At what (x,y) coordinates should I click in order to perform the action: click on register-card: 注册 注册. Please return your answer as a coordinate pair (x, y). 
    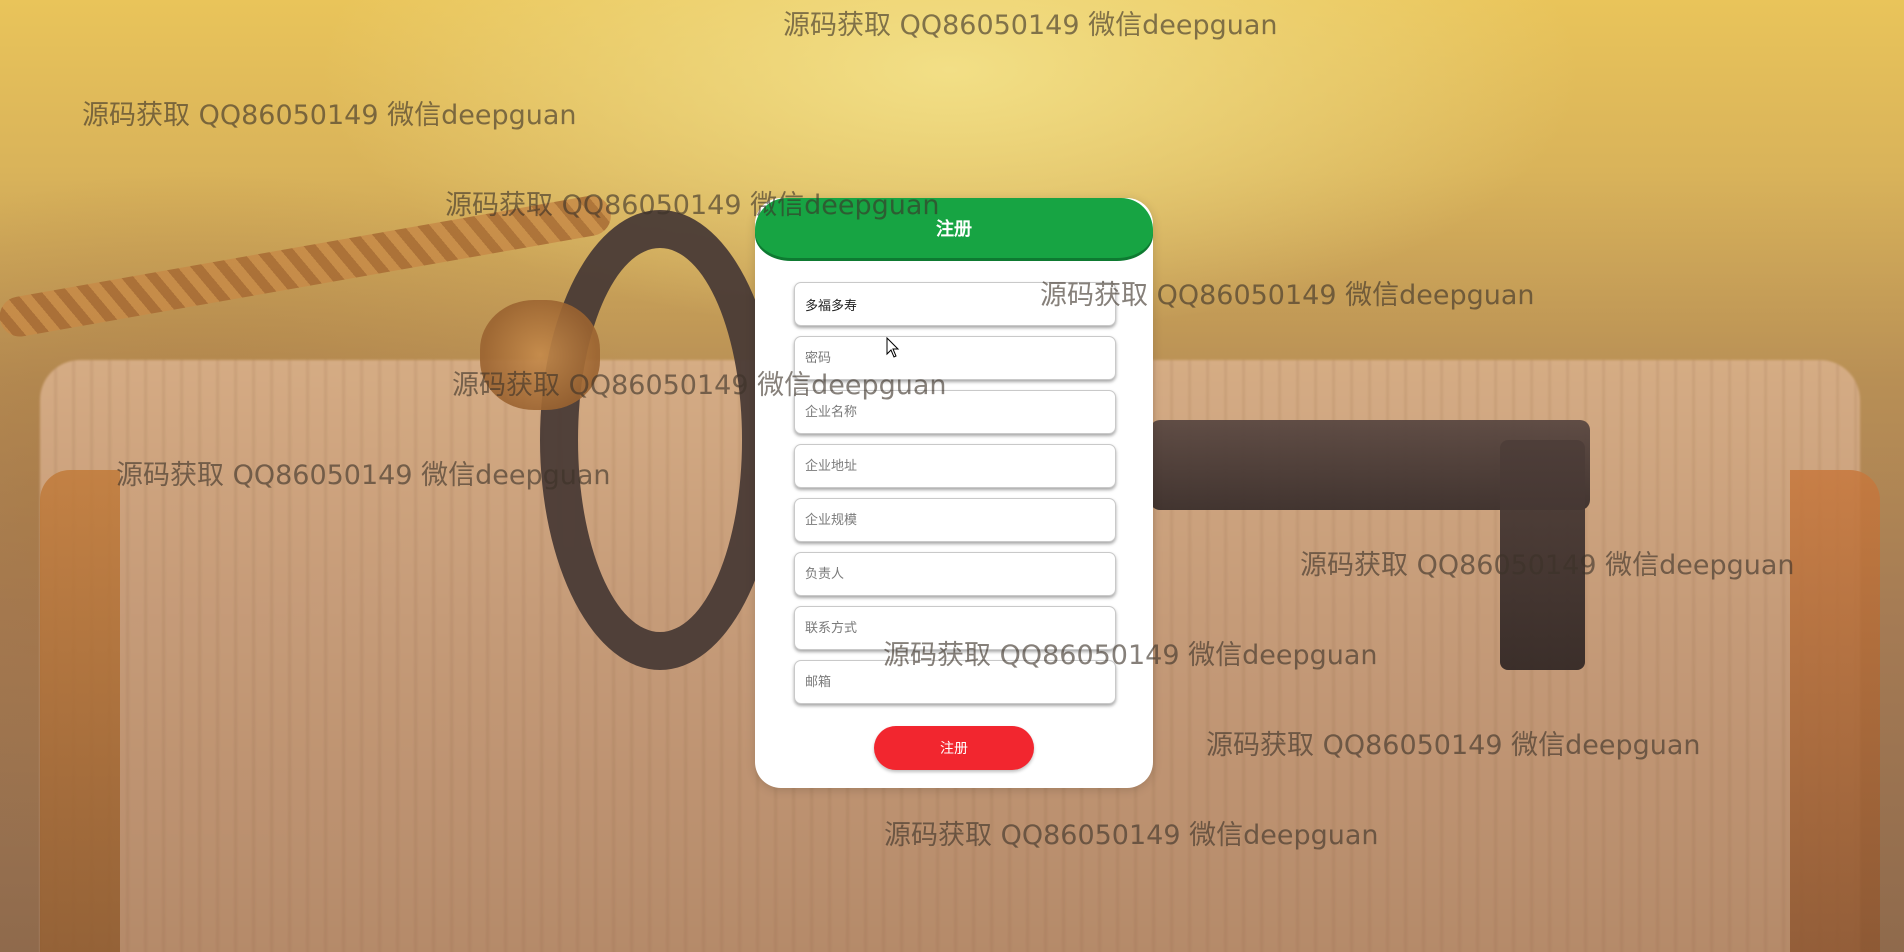
    Looking at the image, I should click on (954, 493).